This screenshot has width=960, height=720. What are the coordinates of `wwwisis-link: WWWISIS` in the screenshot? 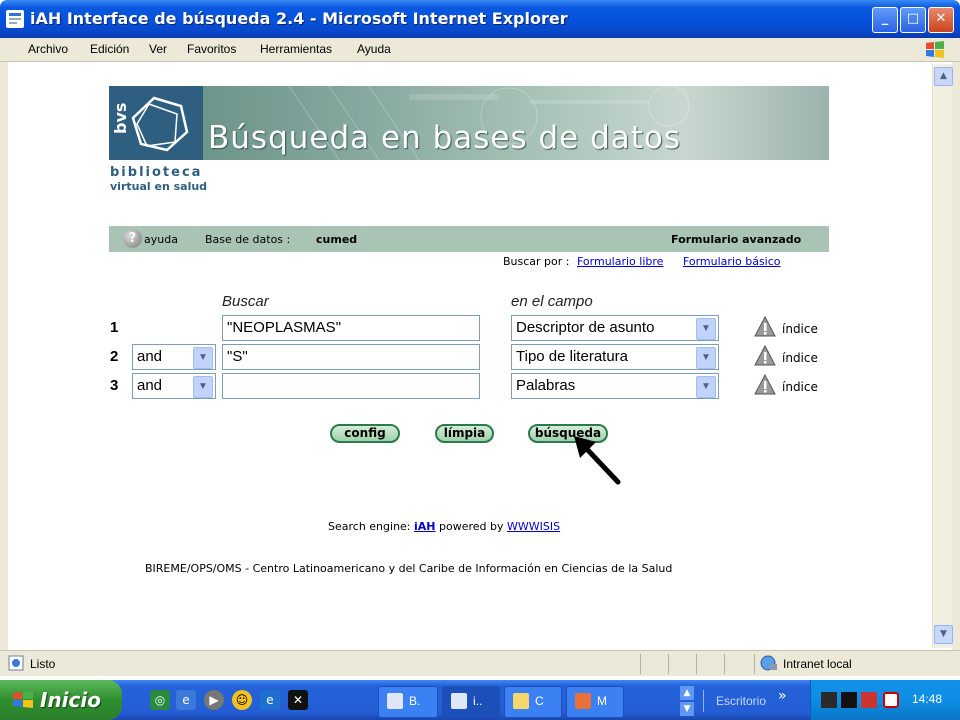 It's located at (533, 526).